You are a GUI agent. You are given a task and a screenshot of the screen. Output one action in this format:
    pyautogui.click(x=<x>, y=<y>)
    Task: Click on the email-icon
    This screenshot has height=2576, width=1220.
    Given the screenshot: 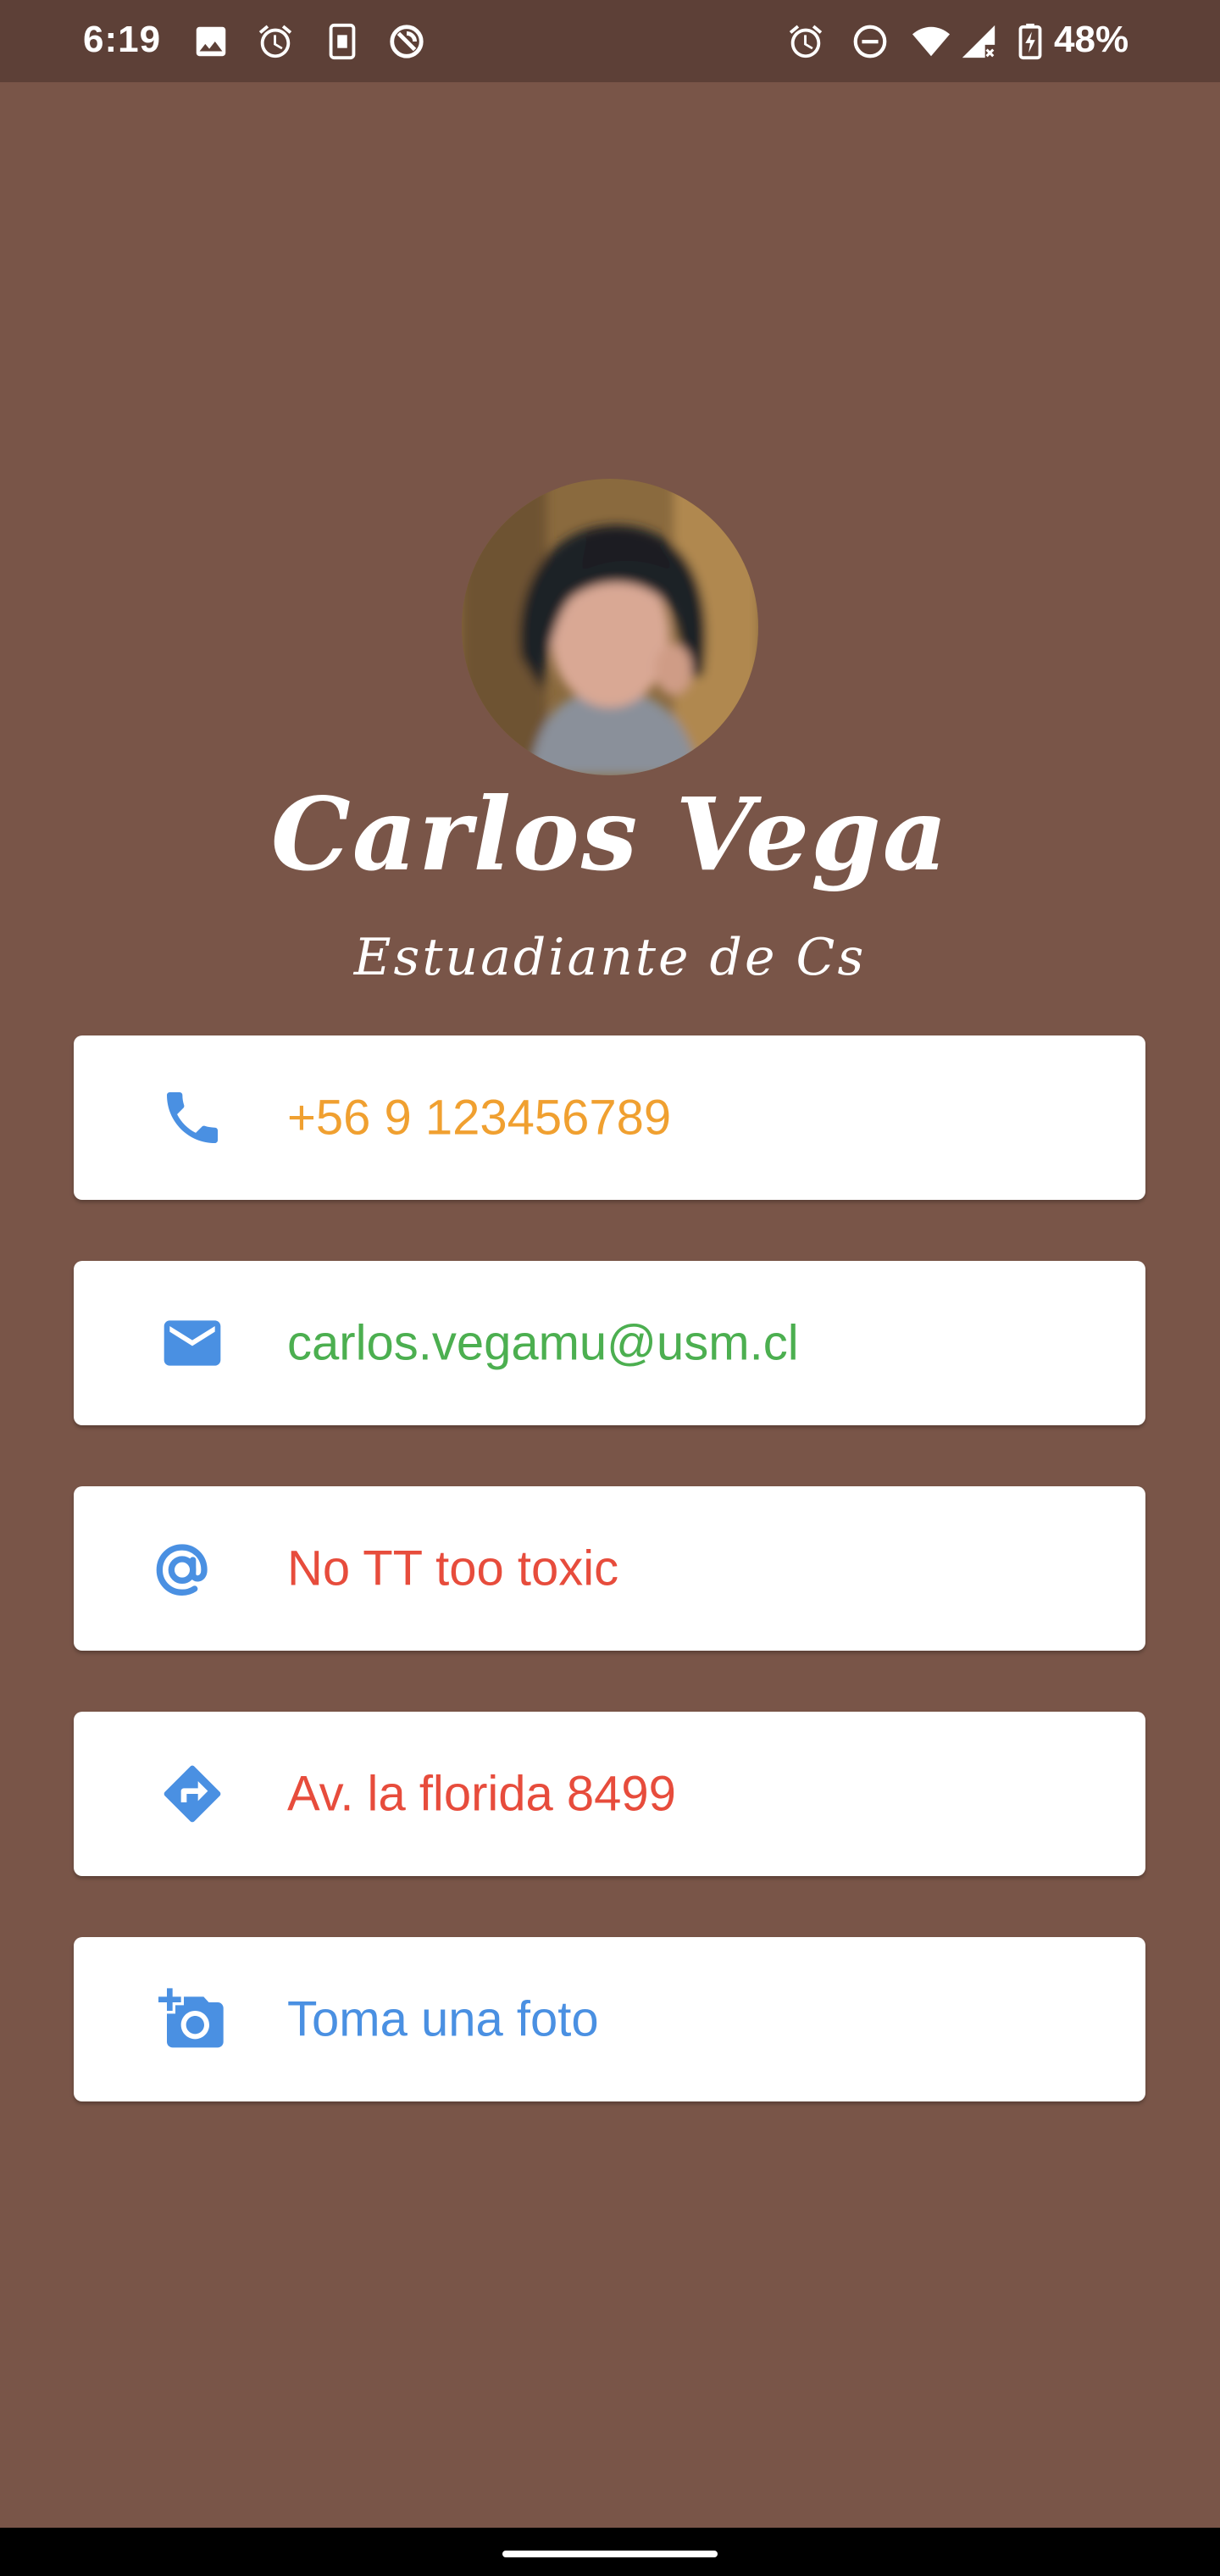 What is the action you would take?
    pyautogui.click(x=192, y=1343)
    